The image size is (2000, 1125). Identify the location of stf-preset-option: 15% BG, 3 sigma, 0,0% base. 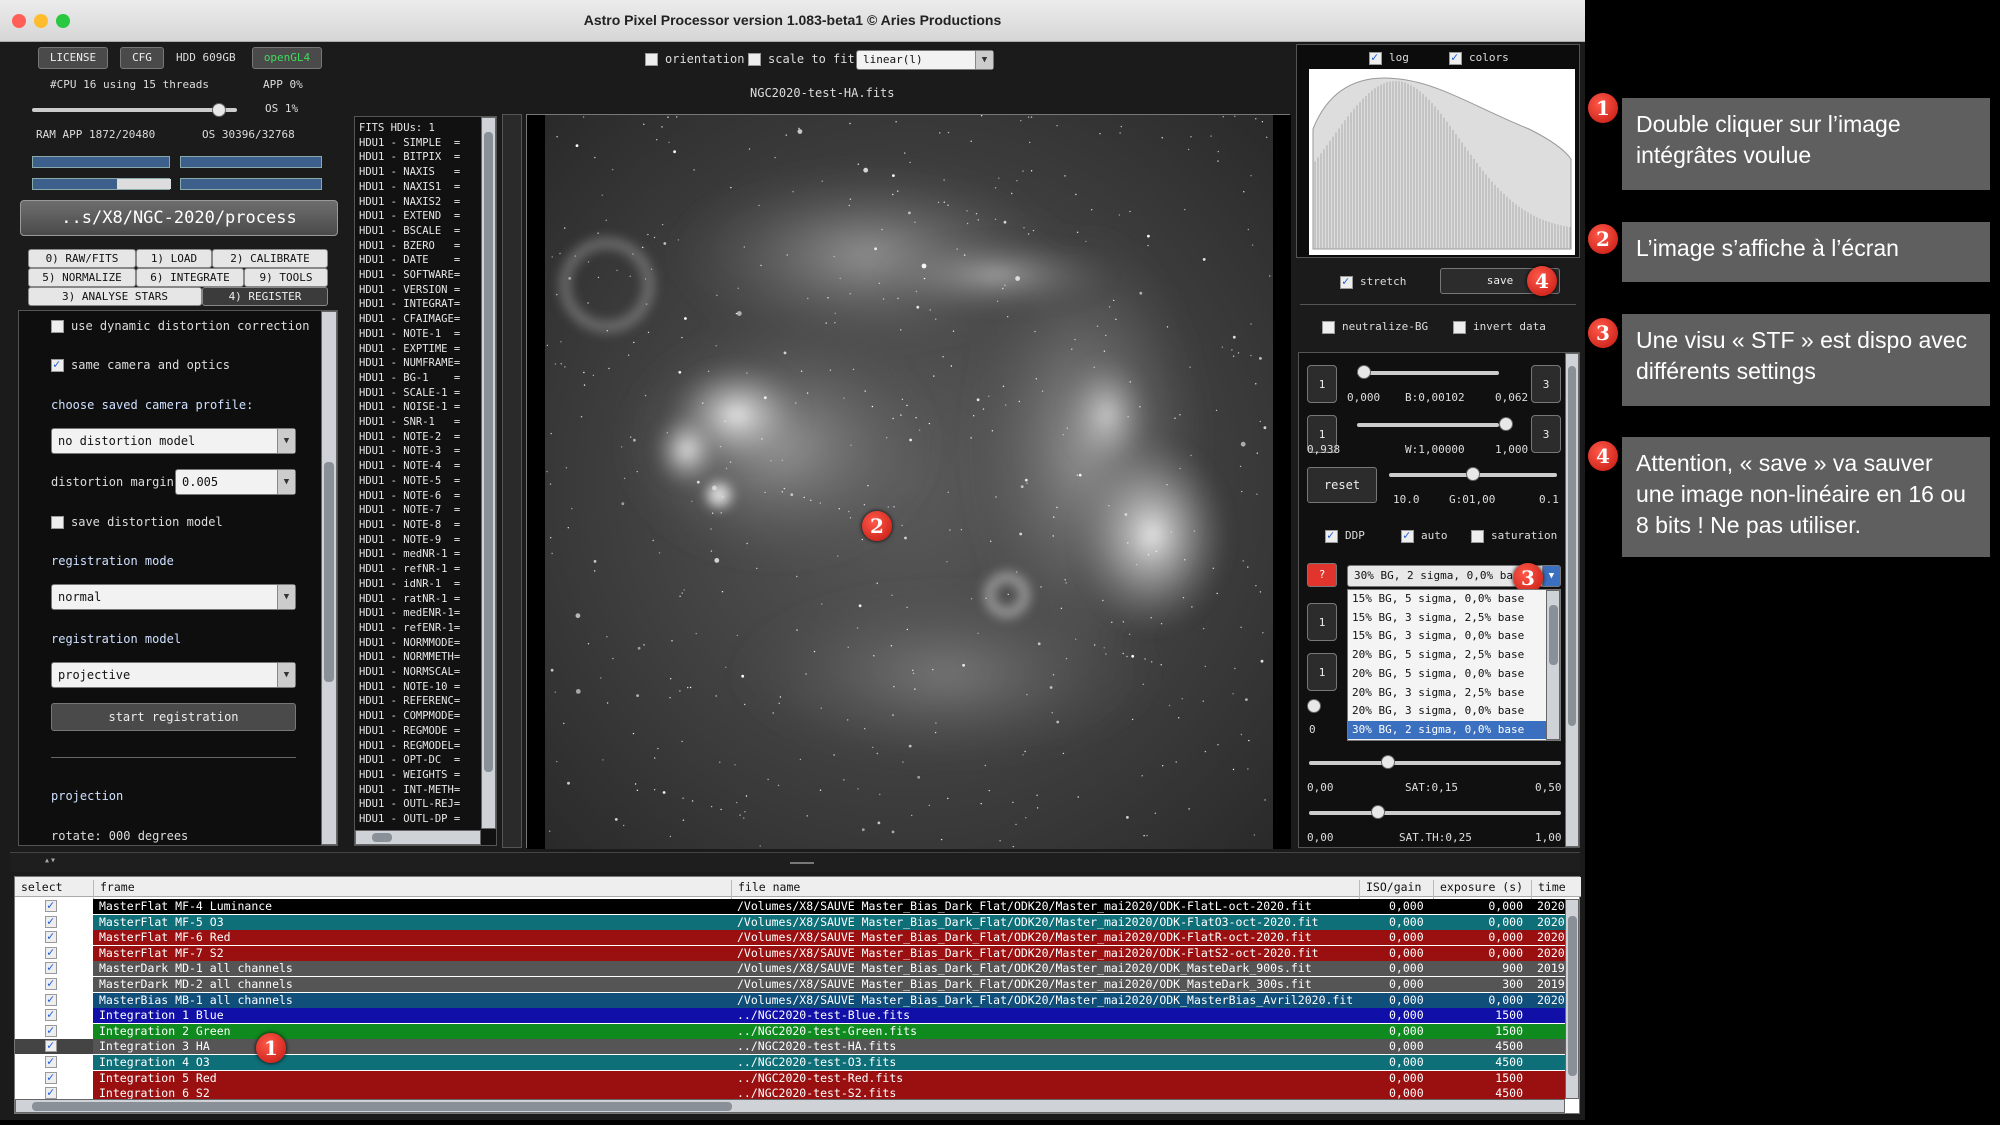
(1448, 636).